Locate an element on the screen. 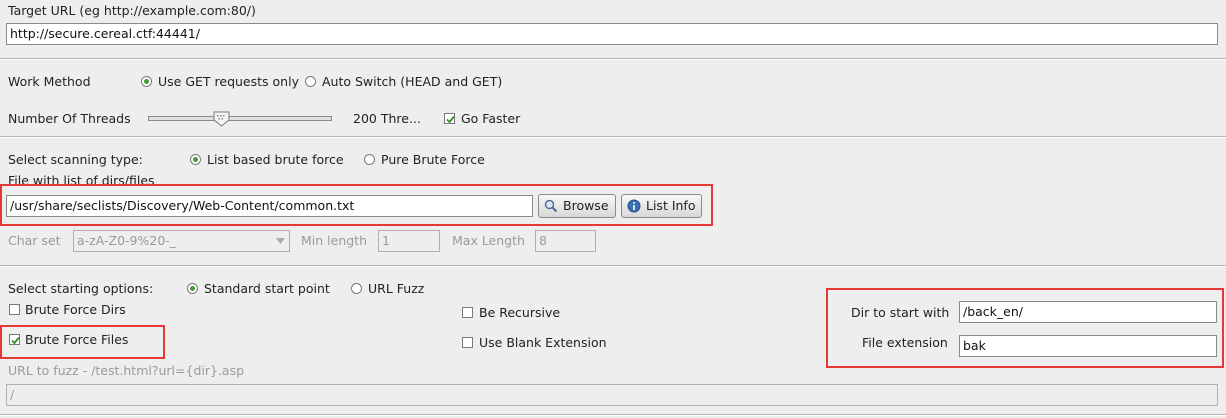 The image size is (1226, 418). min-length-input: 1 is located at coordinates (409, 241).